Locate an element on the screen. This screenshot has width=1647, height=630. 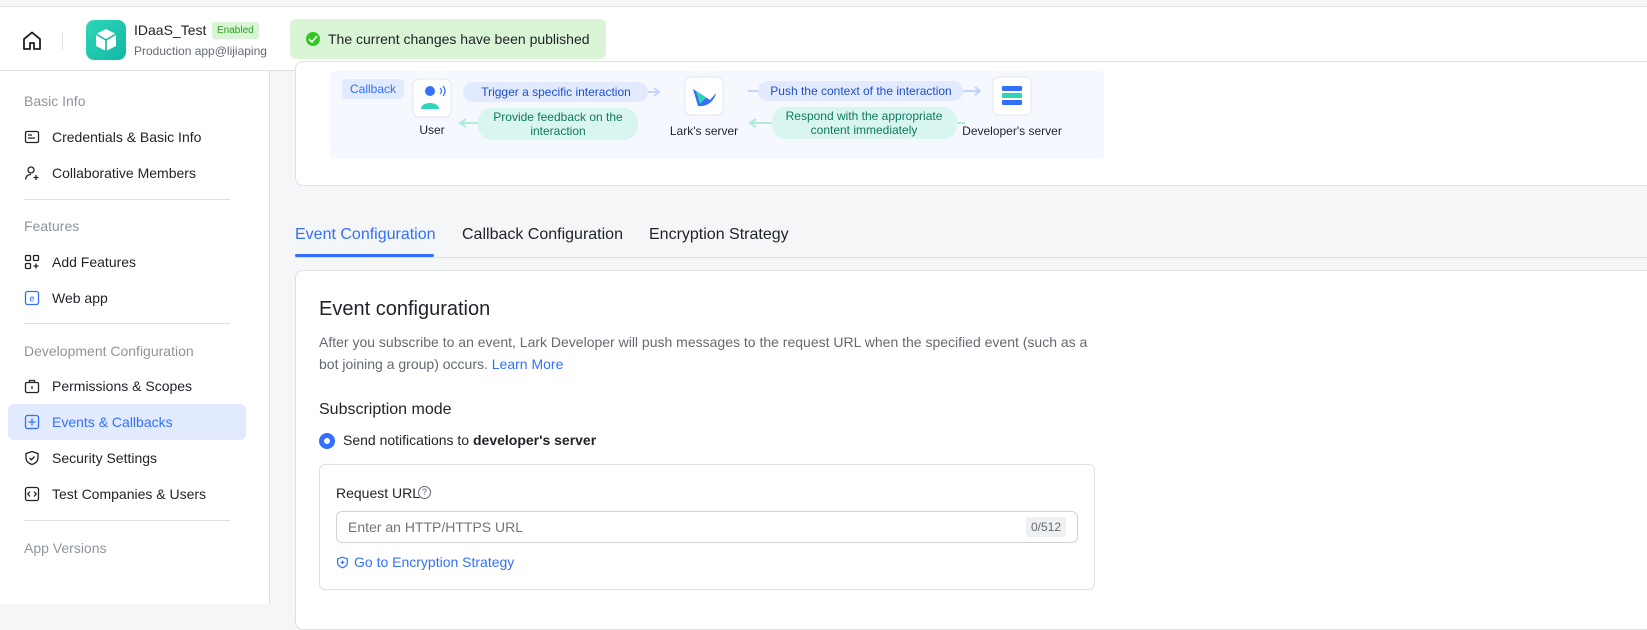
user-label: User is located at coordinates (431, 130).